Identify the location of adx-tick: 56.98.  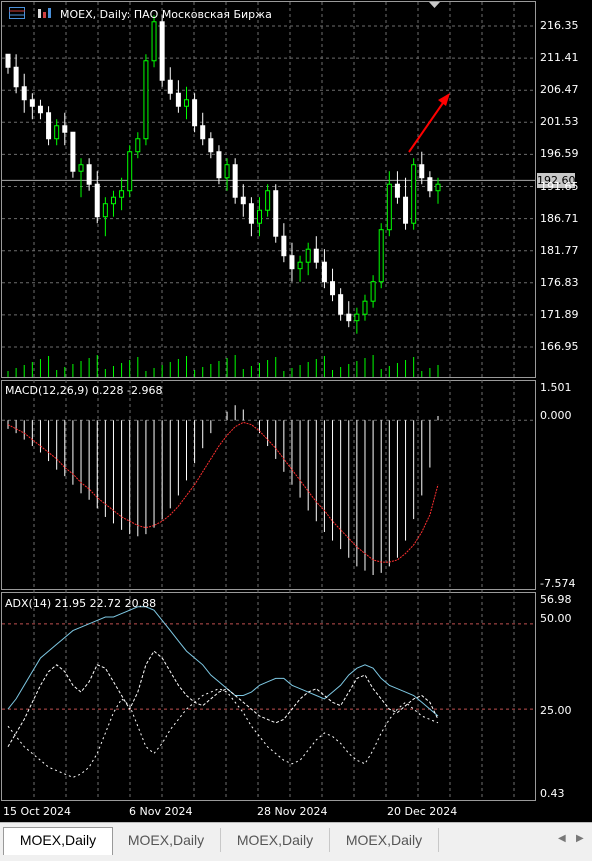
(556, 599).